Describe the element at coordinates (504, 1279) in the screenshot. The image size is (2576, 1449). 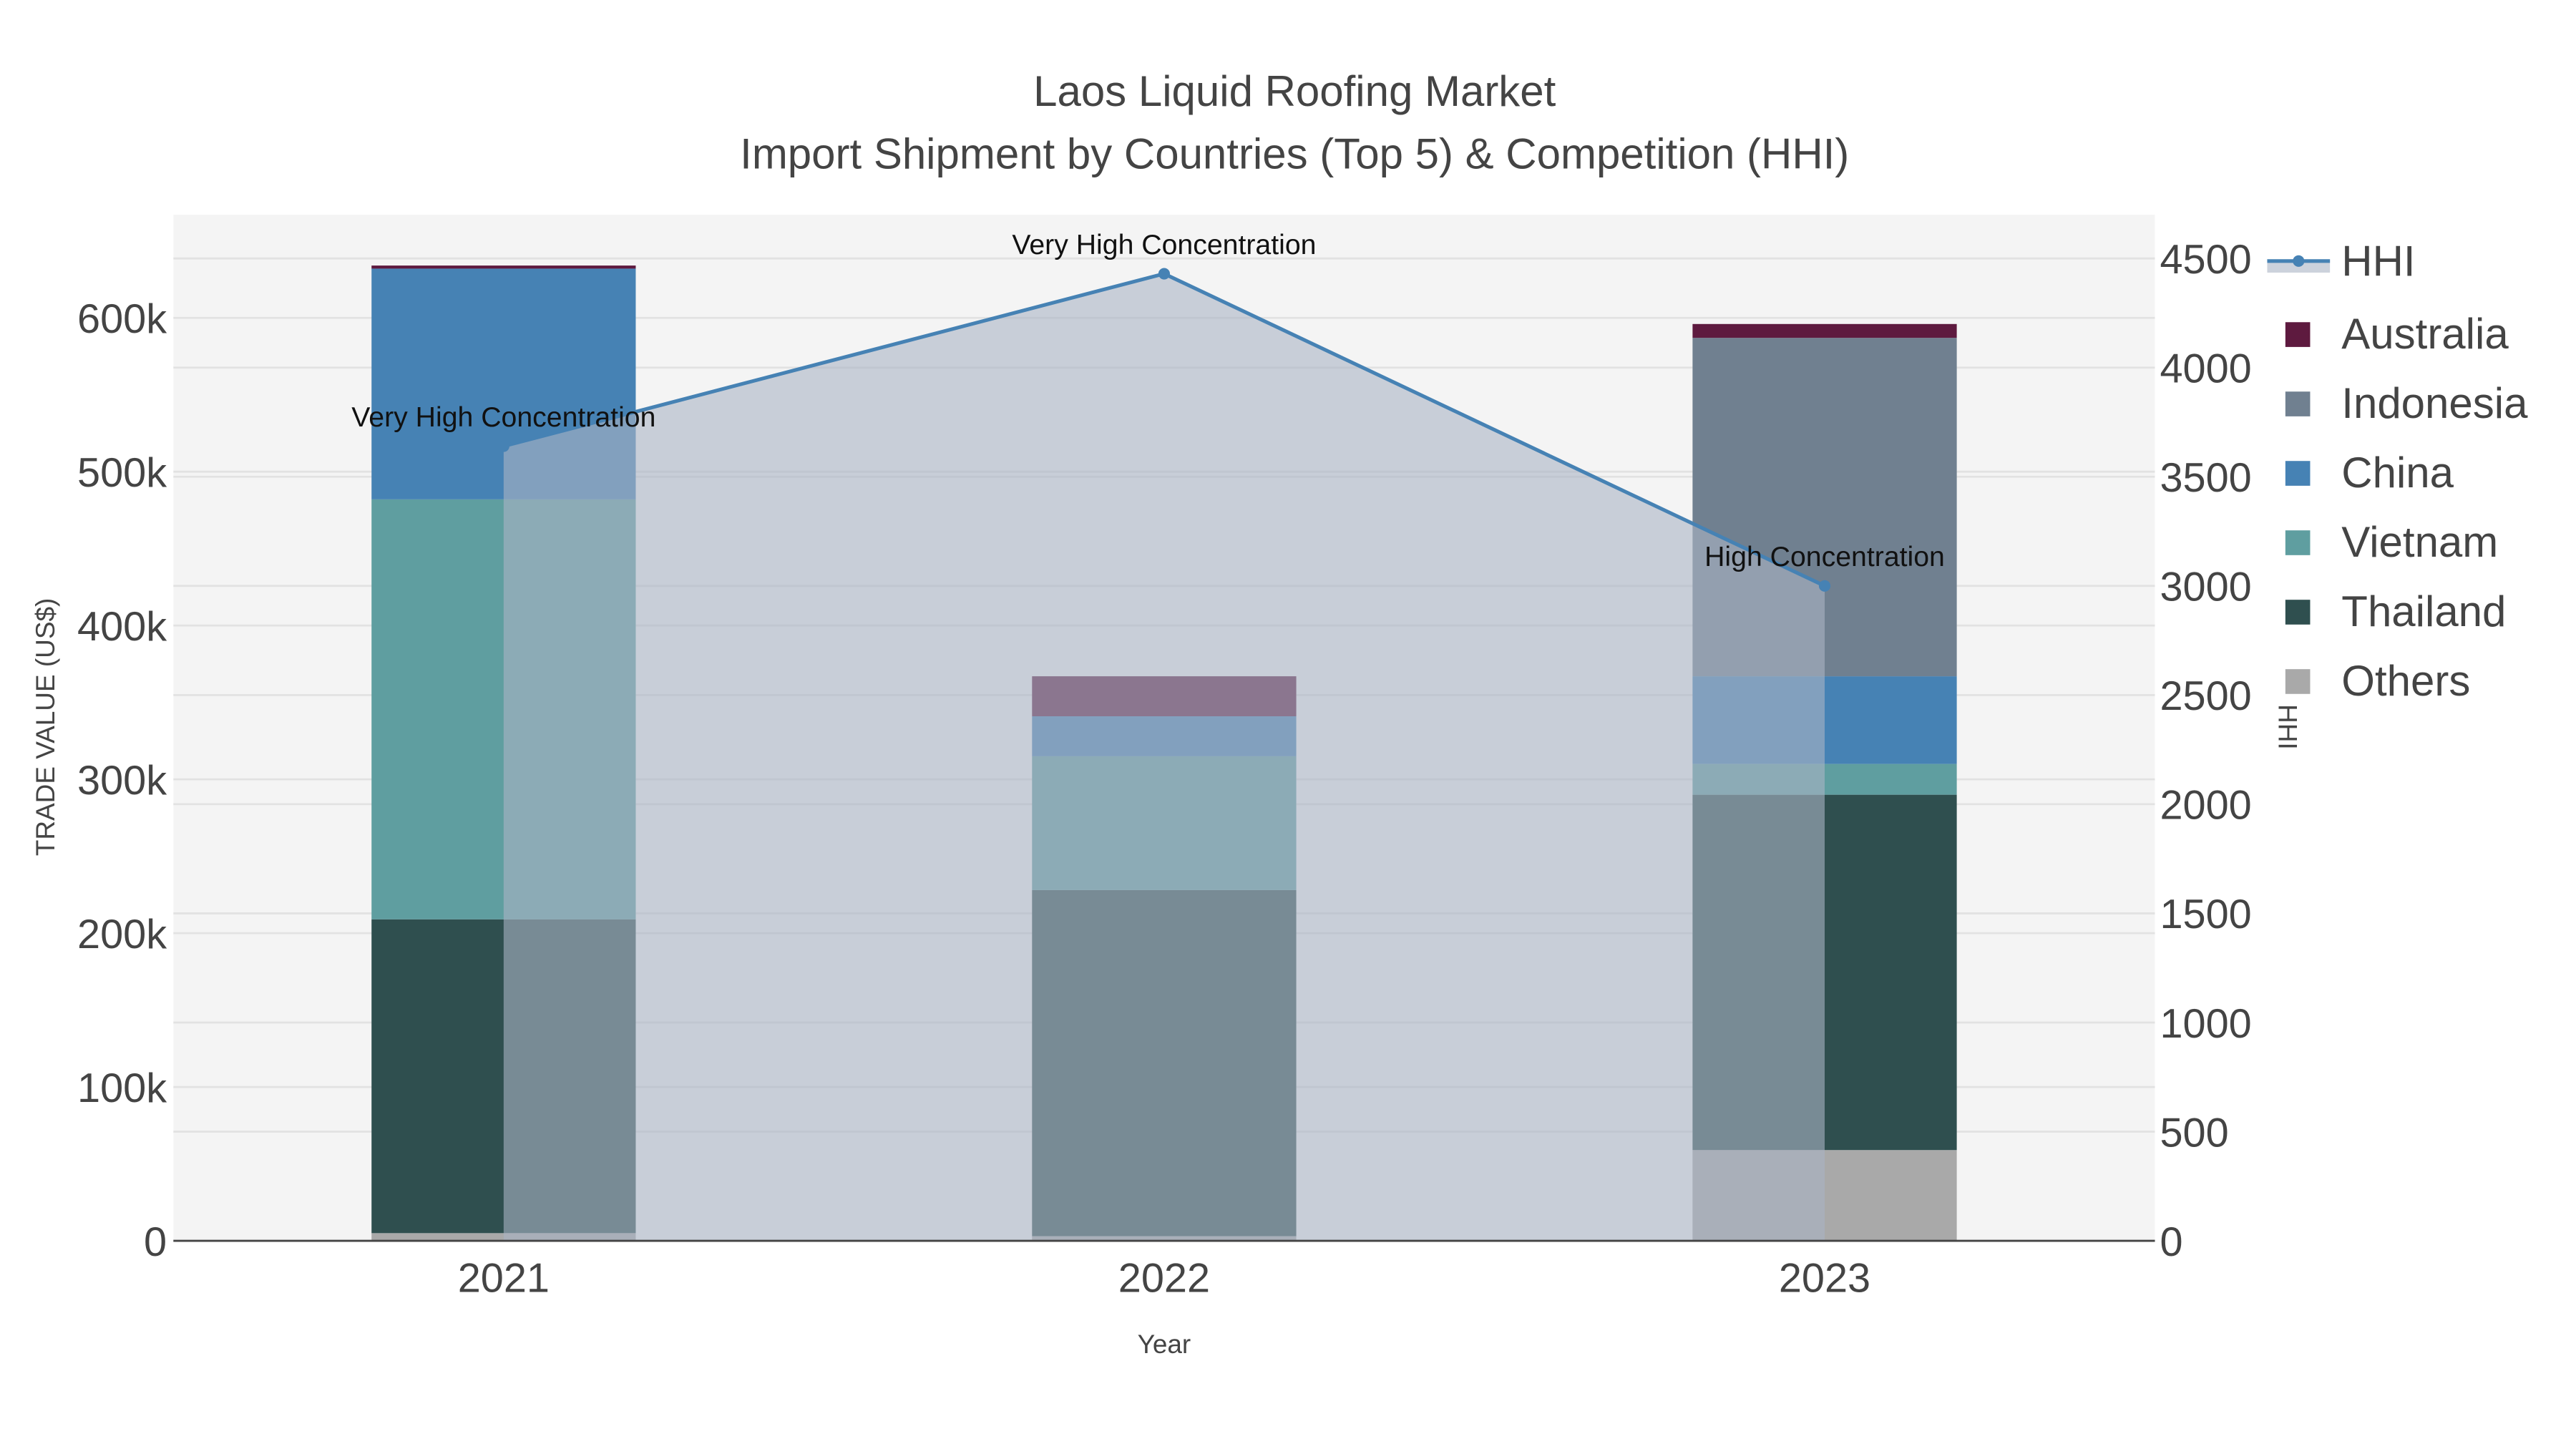
I see `x-tick-label: 2021` at that location.